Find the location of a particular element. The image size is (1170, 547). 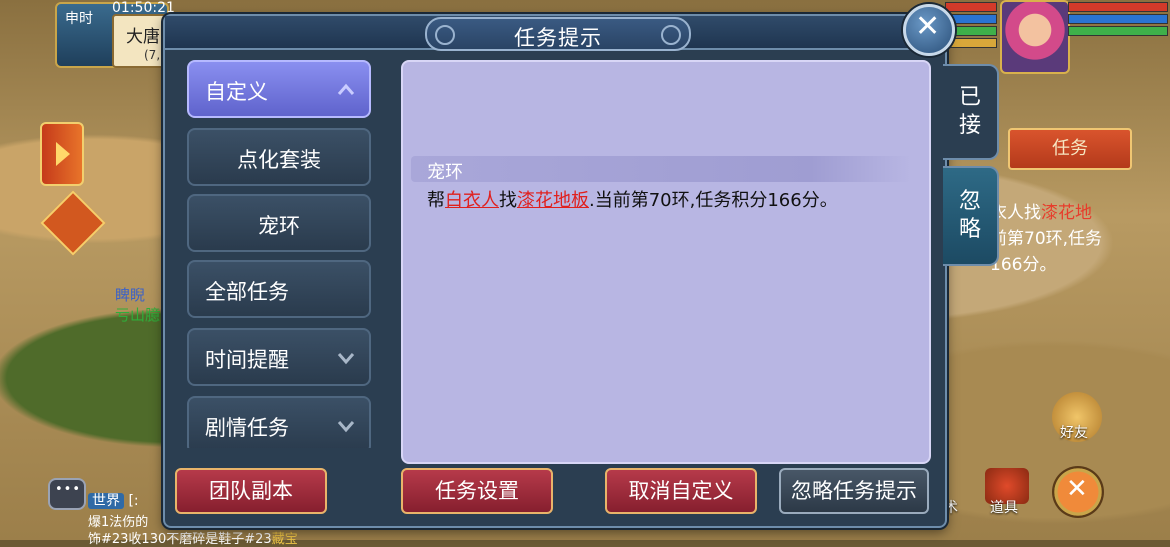

task-title: 宠环 is located at coordinates (445, 172).